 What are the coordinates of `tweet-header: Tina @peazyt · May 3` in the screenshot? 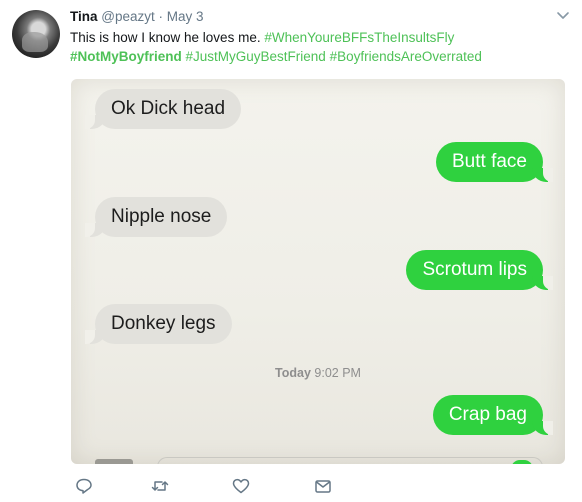 It's located at (316, 17).